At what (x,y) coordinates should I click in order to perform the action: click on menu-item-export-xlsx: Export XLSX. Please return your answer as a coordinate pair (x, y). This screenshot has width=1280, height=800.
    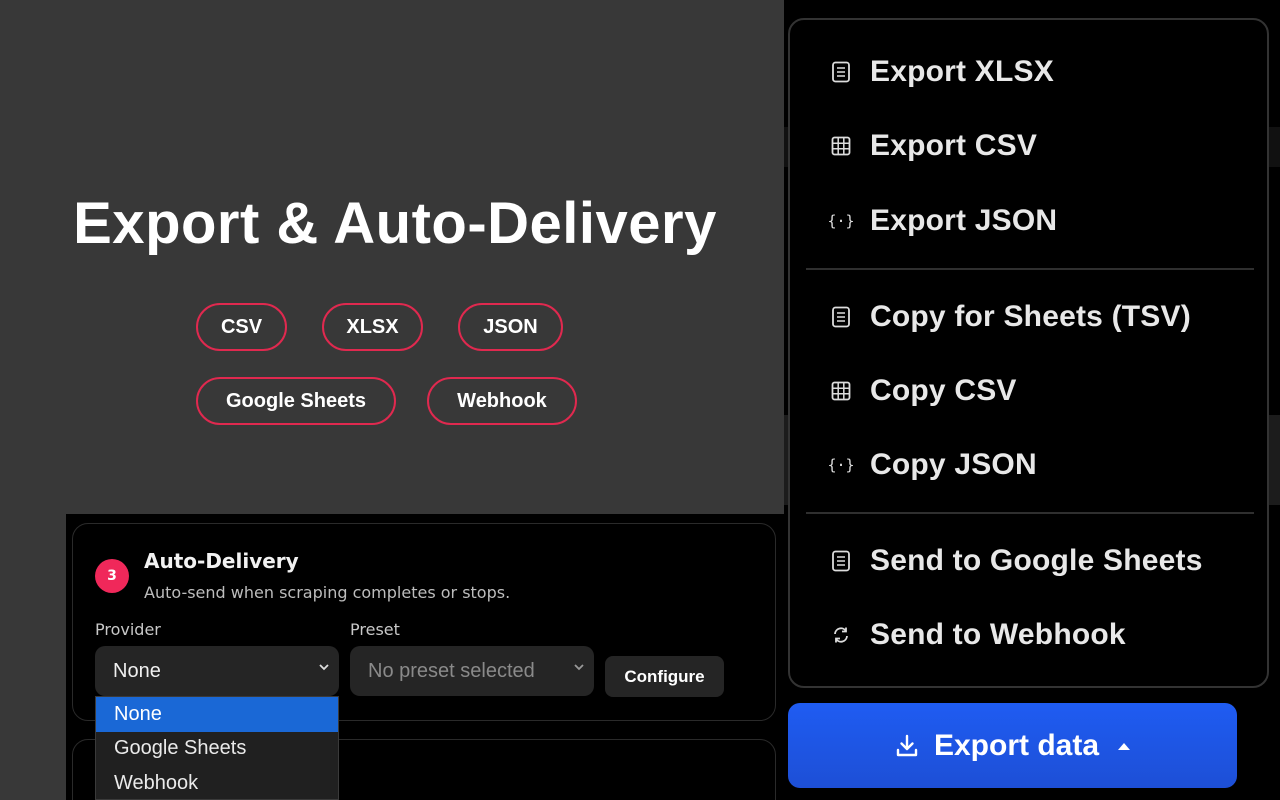
    Looking at the image, I should click on (942, 72).